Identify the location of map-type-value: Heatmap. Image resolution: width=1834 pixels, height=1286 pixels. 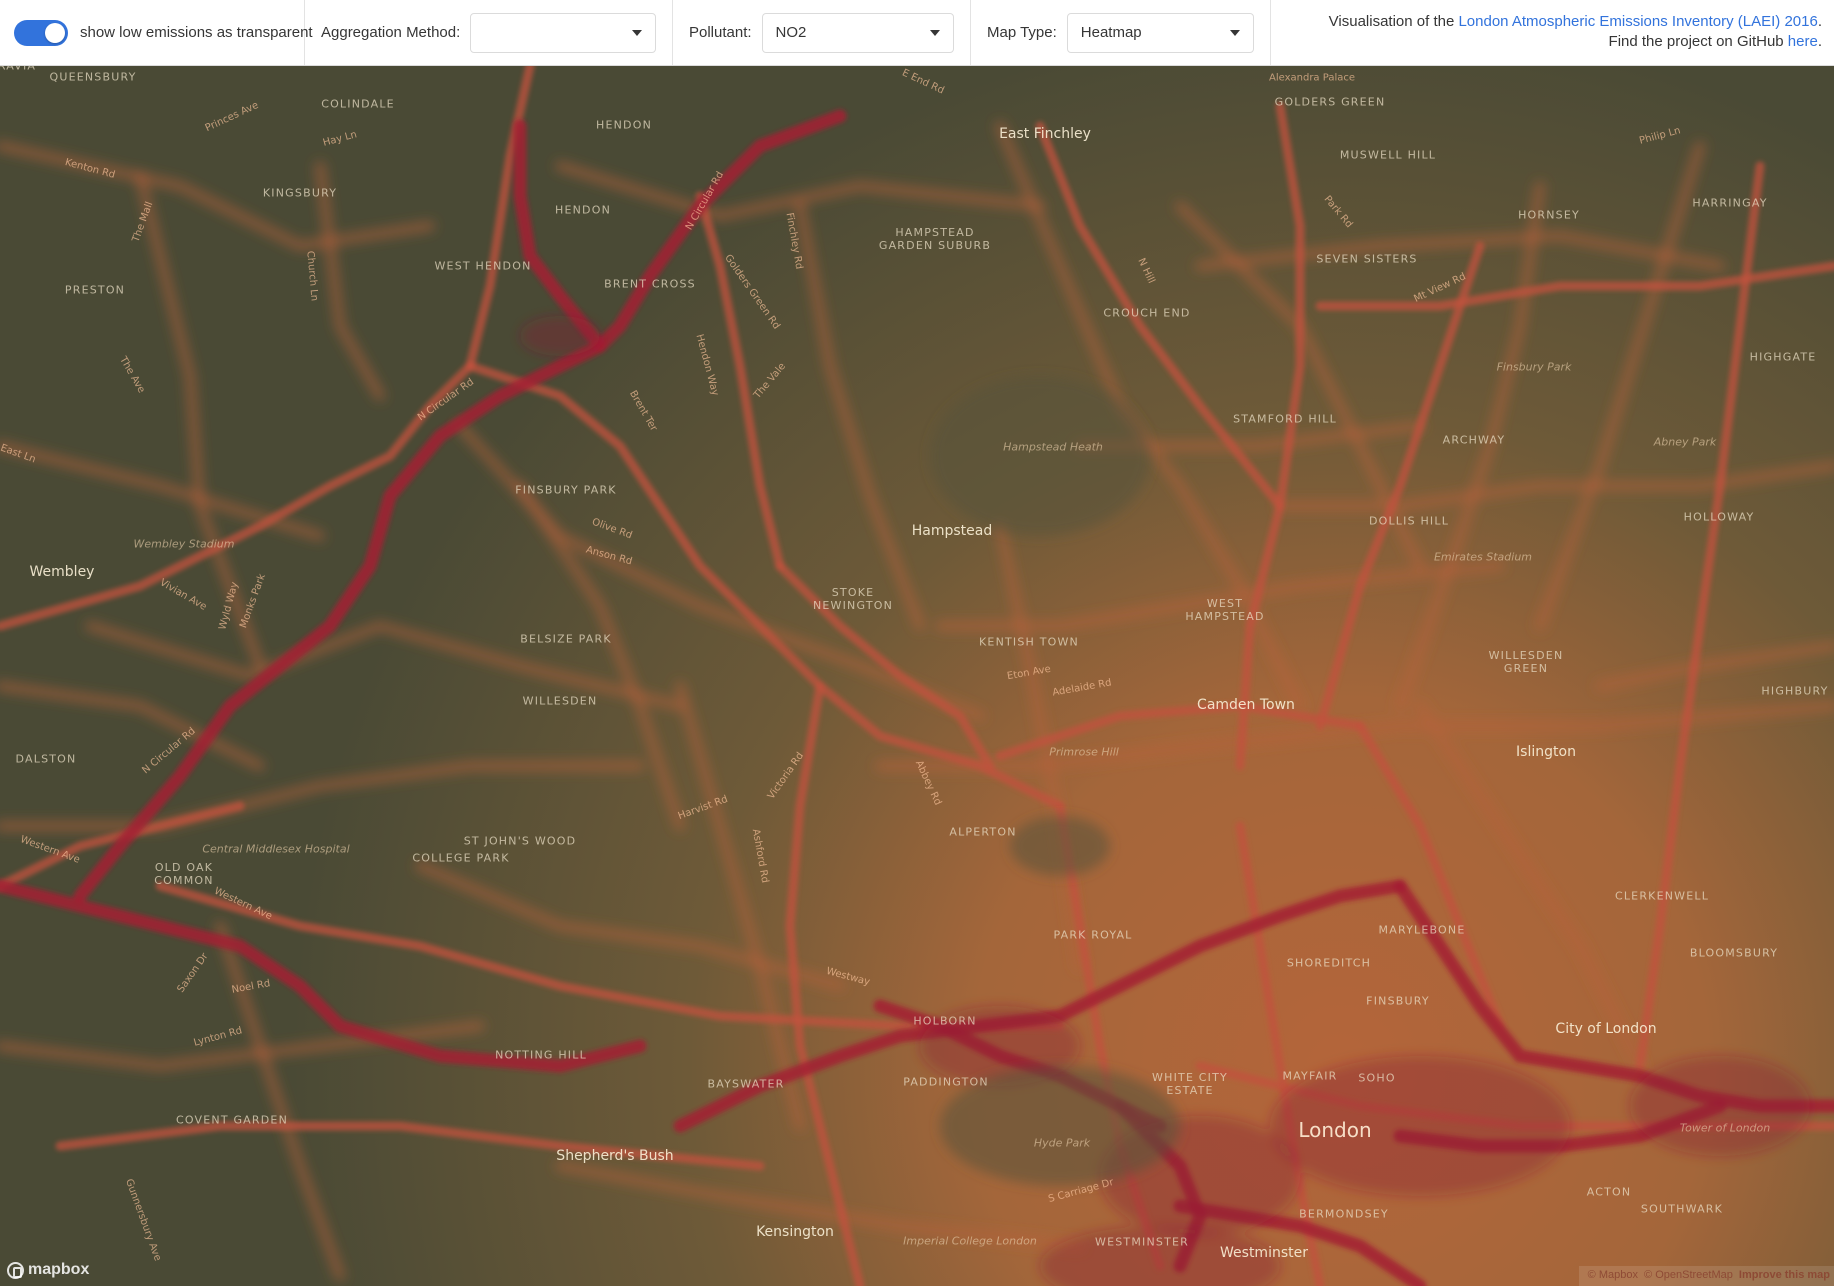
(1111, 32).